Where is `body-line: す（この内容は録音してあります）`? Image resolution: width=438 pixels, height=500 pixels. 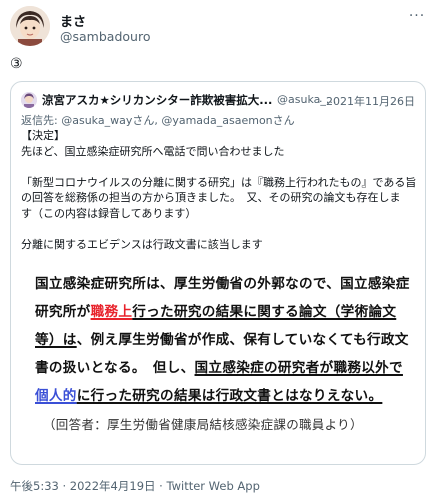 body-line: す（この内容は録音してあります） is located at coordinates (109, 213).